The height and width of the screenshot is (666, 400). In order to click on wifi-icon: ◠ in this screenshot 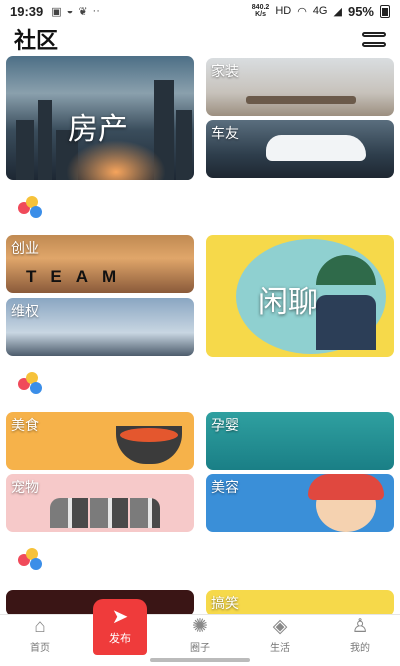, I will do `click(302, 11)`.